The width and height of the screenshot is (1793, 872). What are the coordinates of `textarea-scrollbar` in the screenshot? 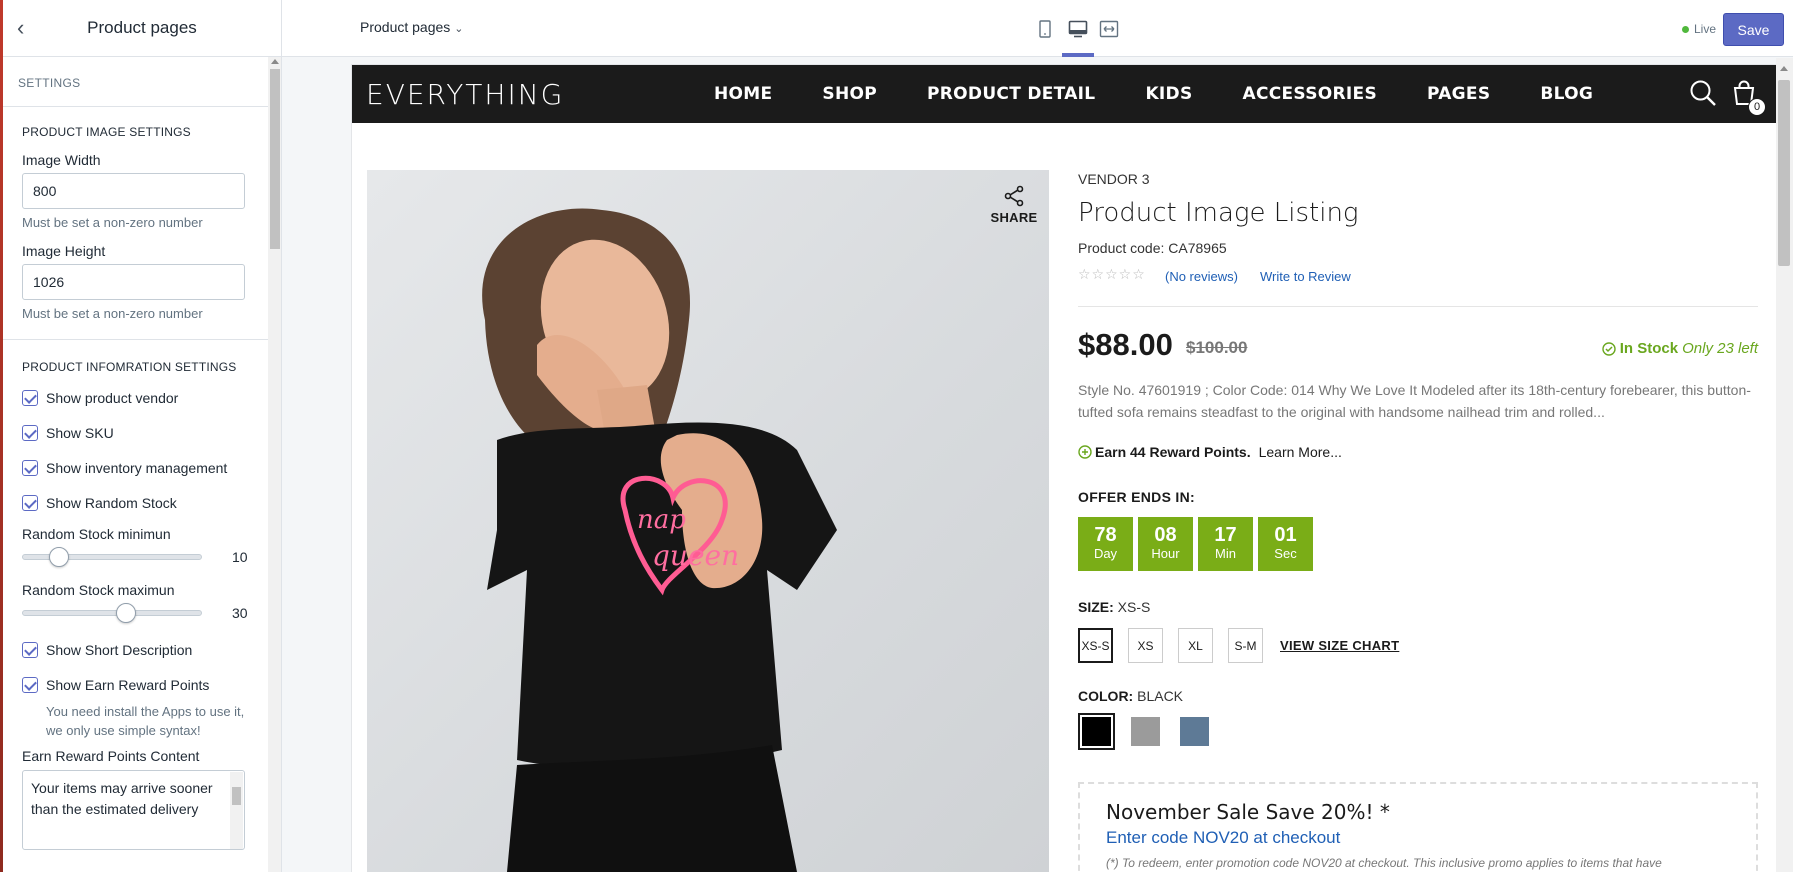 It's located at (236, 810).